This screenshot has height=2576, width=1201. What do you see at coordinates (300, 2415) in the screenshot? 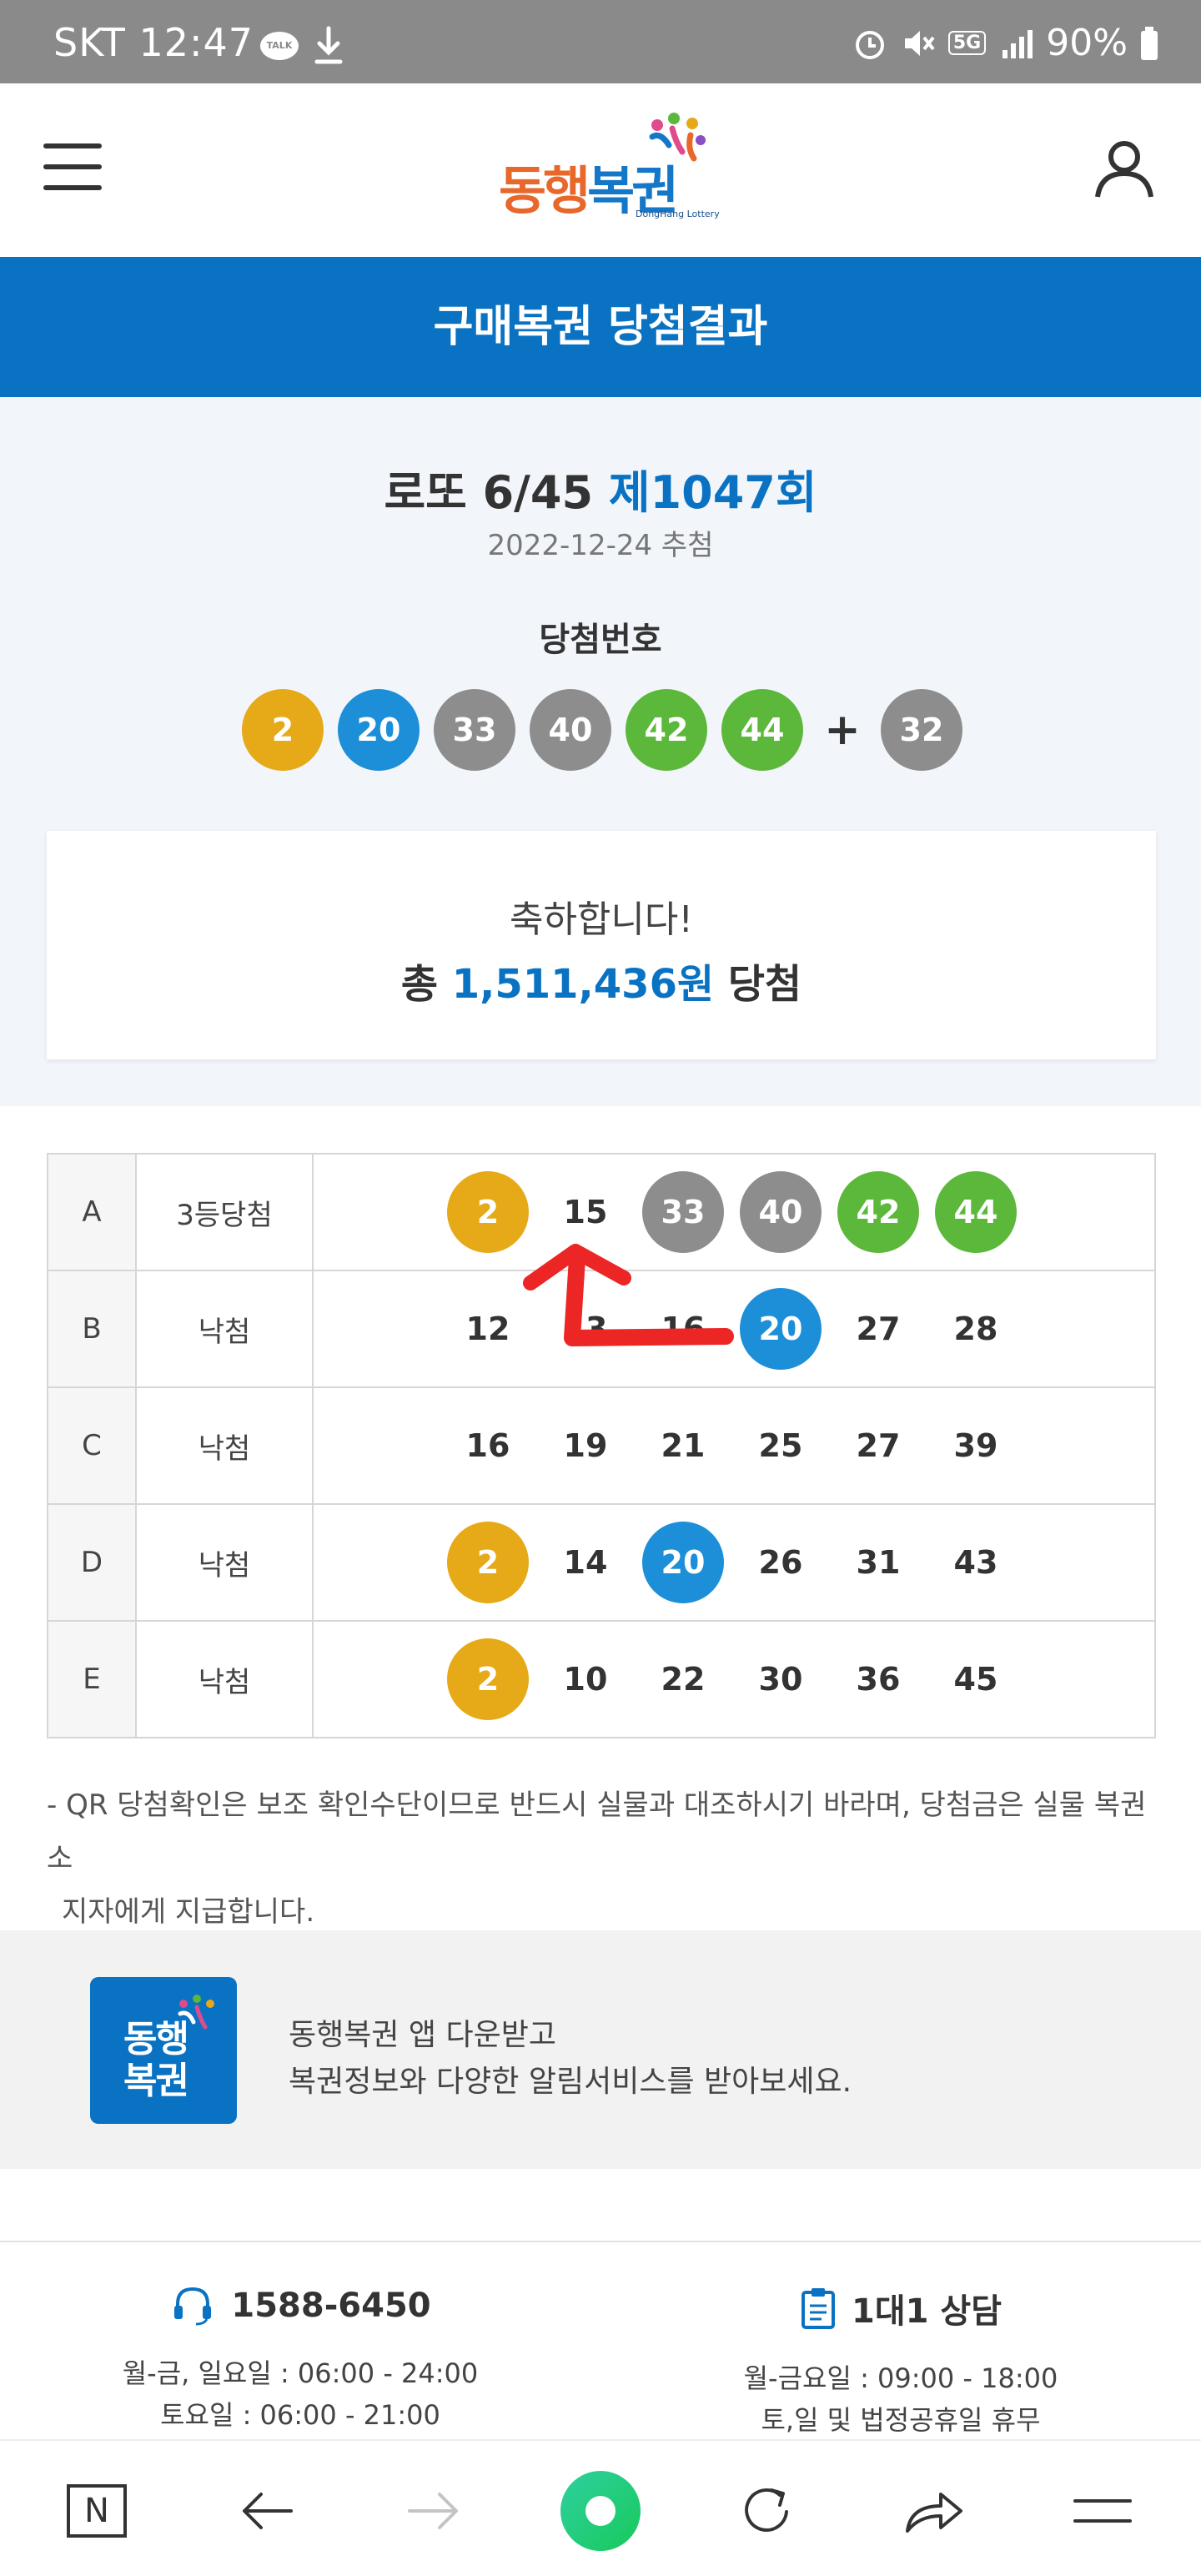
I see `phone-hours: 토요일 : 06:00 - 21:00` at bounding box center [300, 2415].